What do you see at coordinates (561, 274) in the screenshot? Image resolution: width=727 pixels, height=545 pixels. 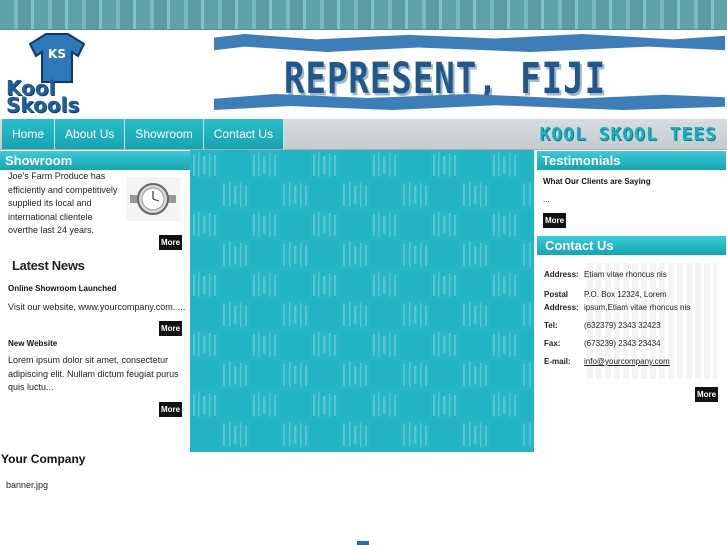 I see `contact-address-label: Address:` at bounding box center [561, 274].